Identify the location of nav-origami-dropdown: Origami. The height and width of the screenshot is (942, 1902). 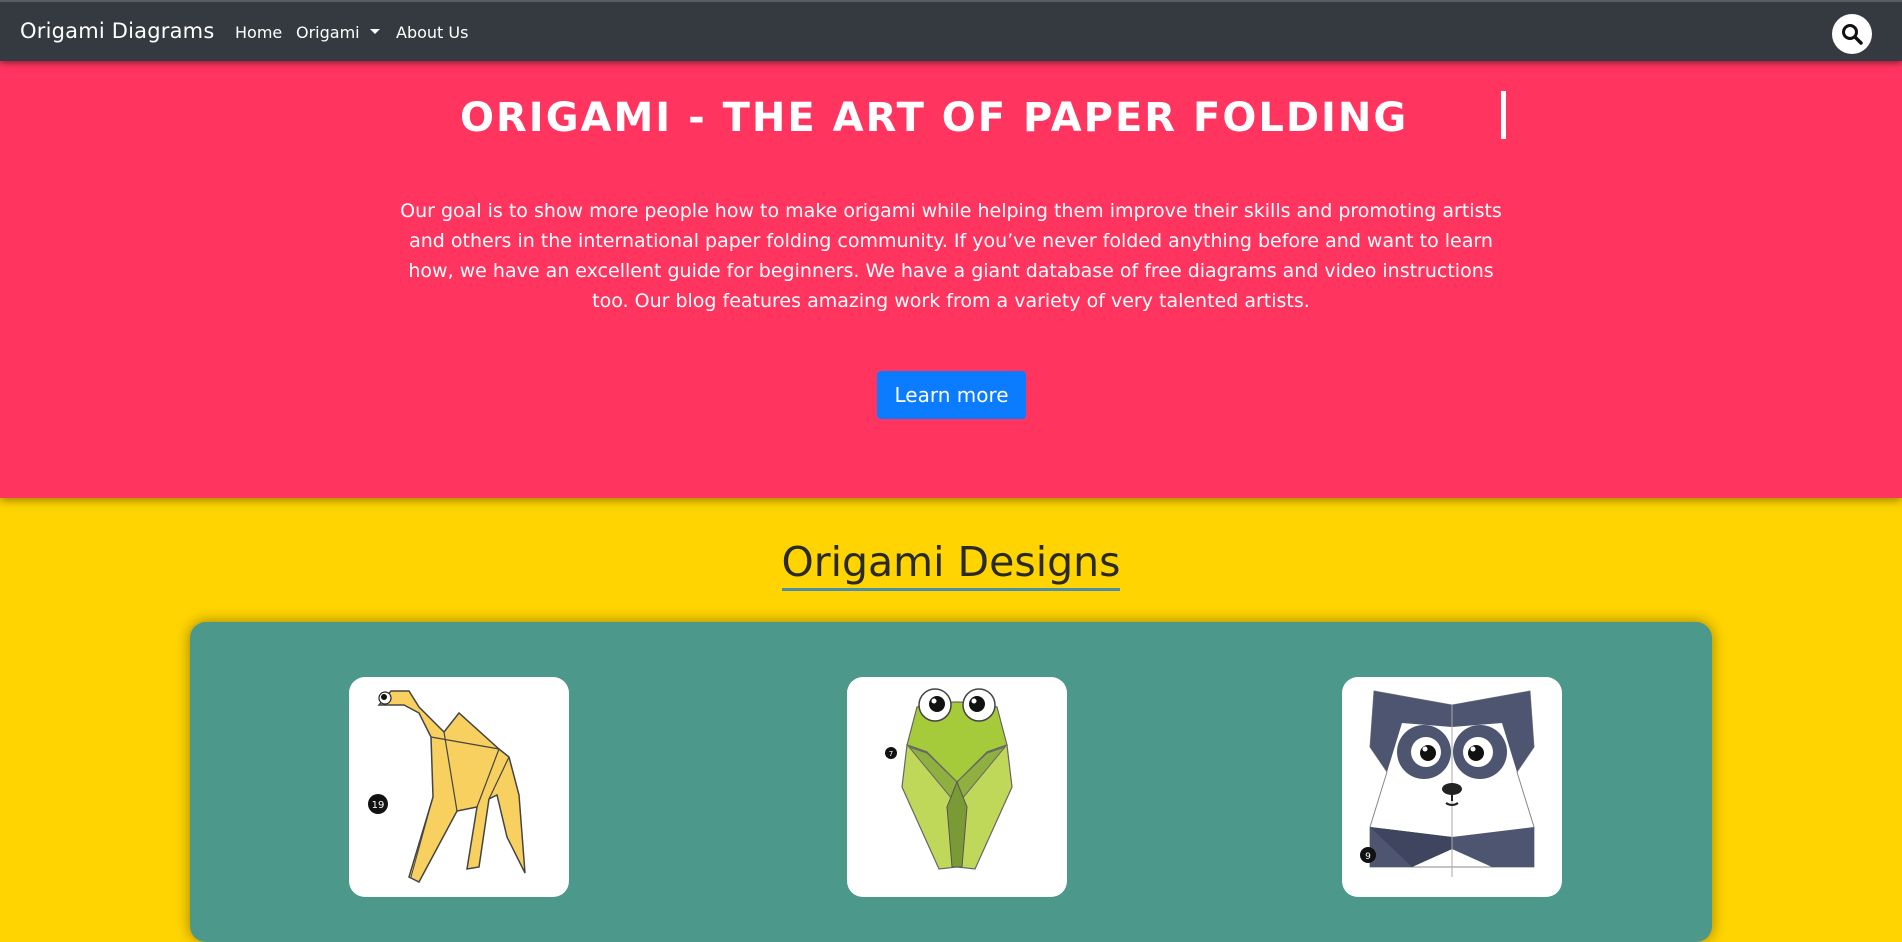
(328, 32).